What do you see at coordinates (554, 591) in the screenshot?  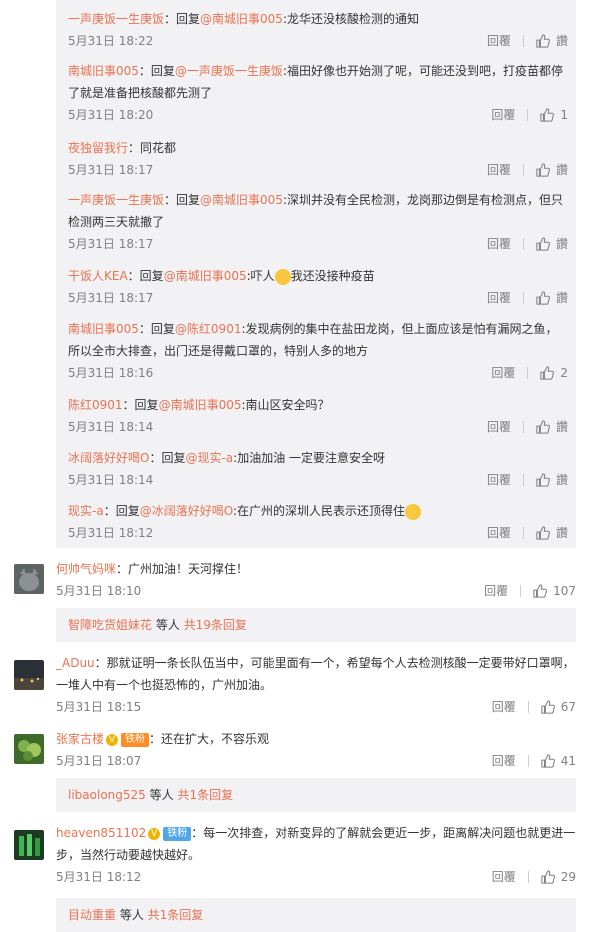 I see `like-button: 107` at bounding box center [554, 591].